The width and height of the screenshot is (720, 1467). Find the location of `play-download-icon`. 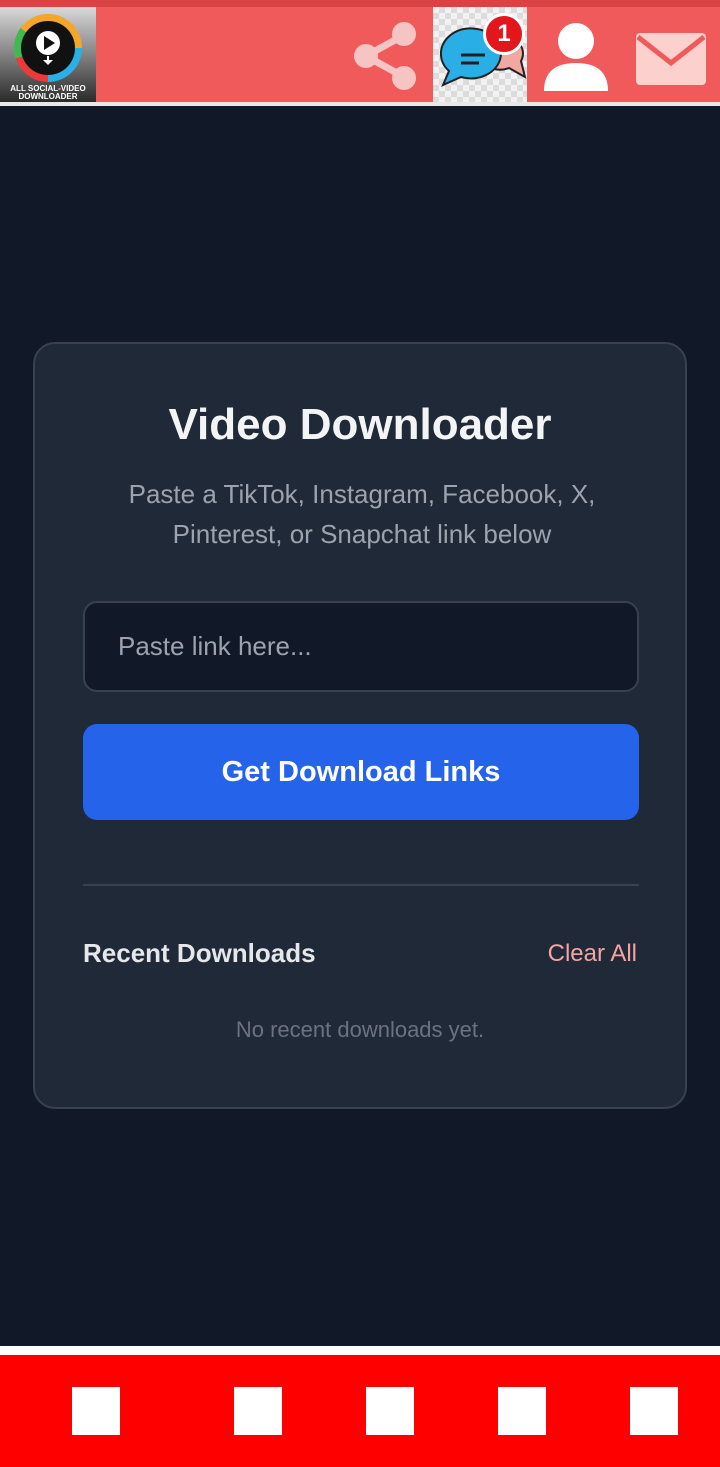

play-download-icon is located at coordinates (48, 48).